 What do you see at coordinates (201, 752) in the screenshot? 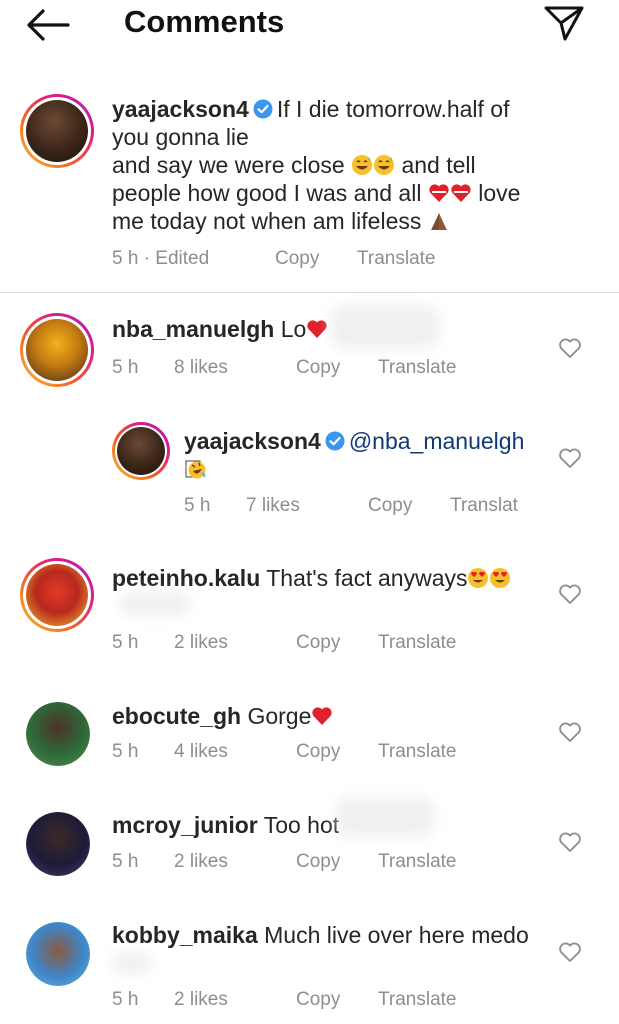
I see `likes-count: 4 likes` at bounding box center [201, 752].